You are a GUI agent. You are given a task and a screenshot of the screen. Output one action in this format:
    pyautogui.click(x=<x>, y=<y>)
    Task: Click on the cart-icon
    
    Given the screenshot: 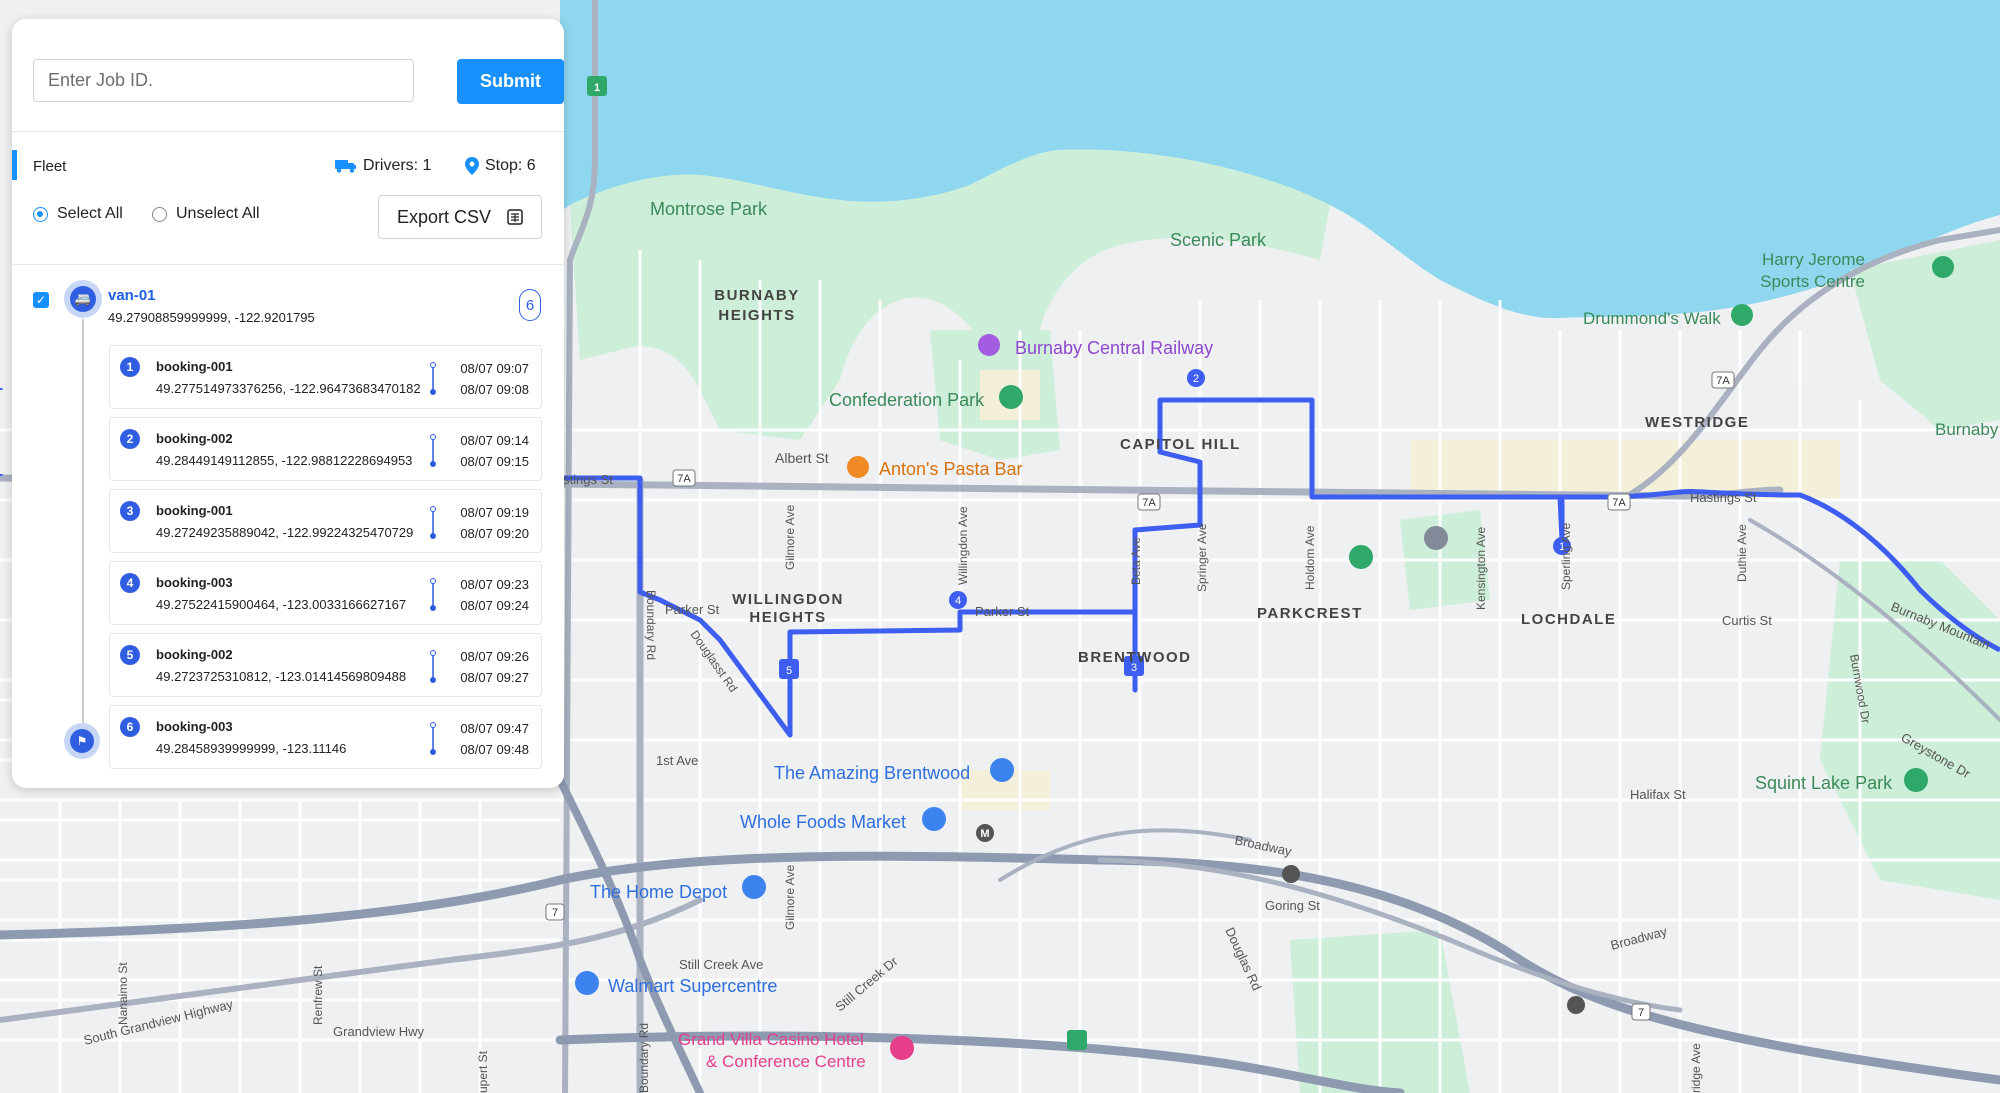 What is the action you would take?
    pyautogui.click(x=934, y=819)
    